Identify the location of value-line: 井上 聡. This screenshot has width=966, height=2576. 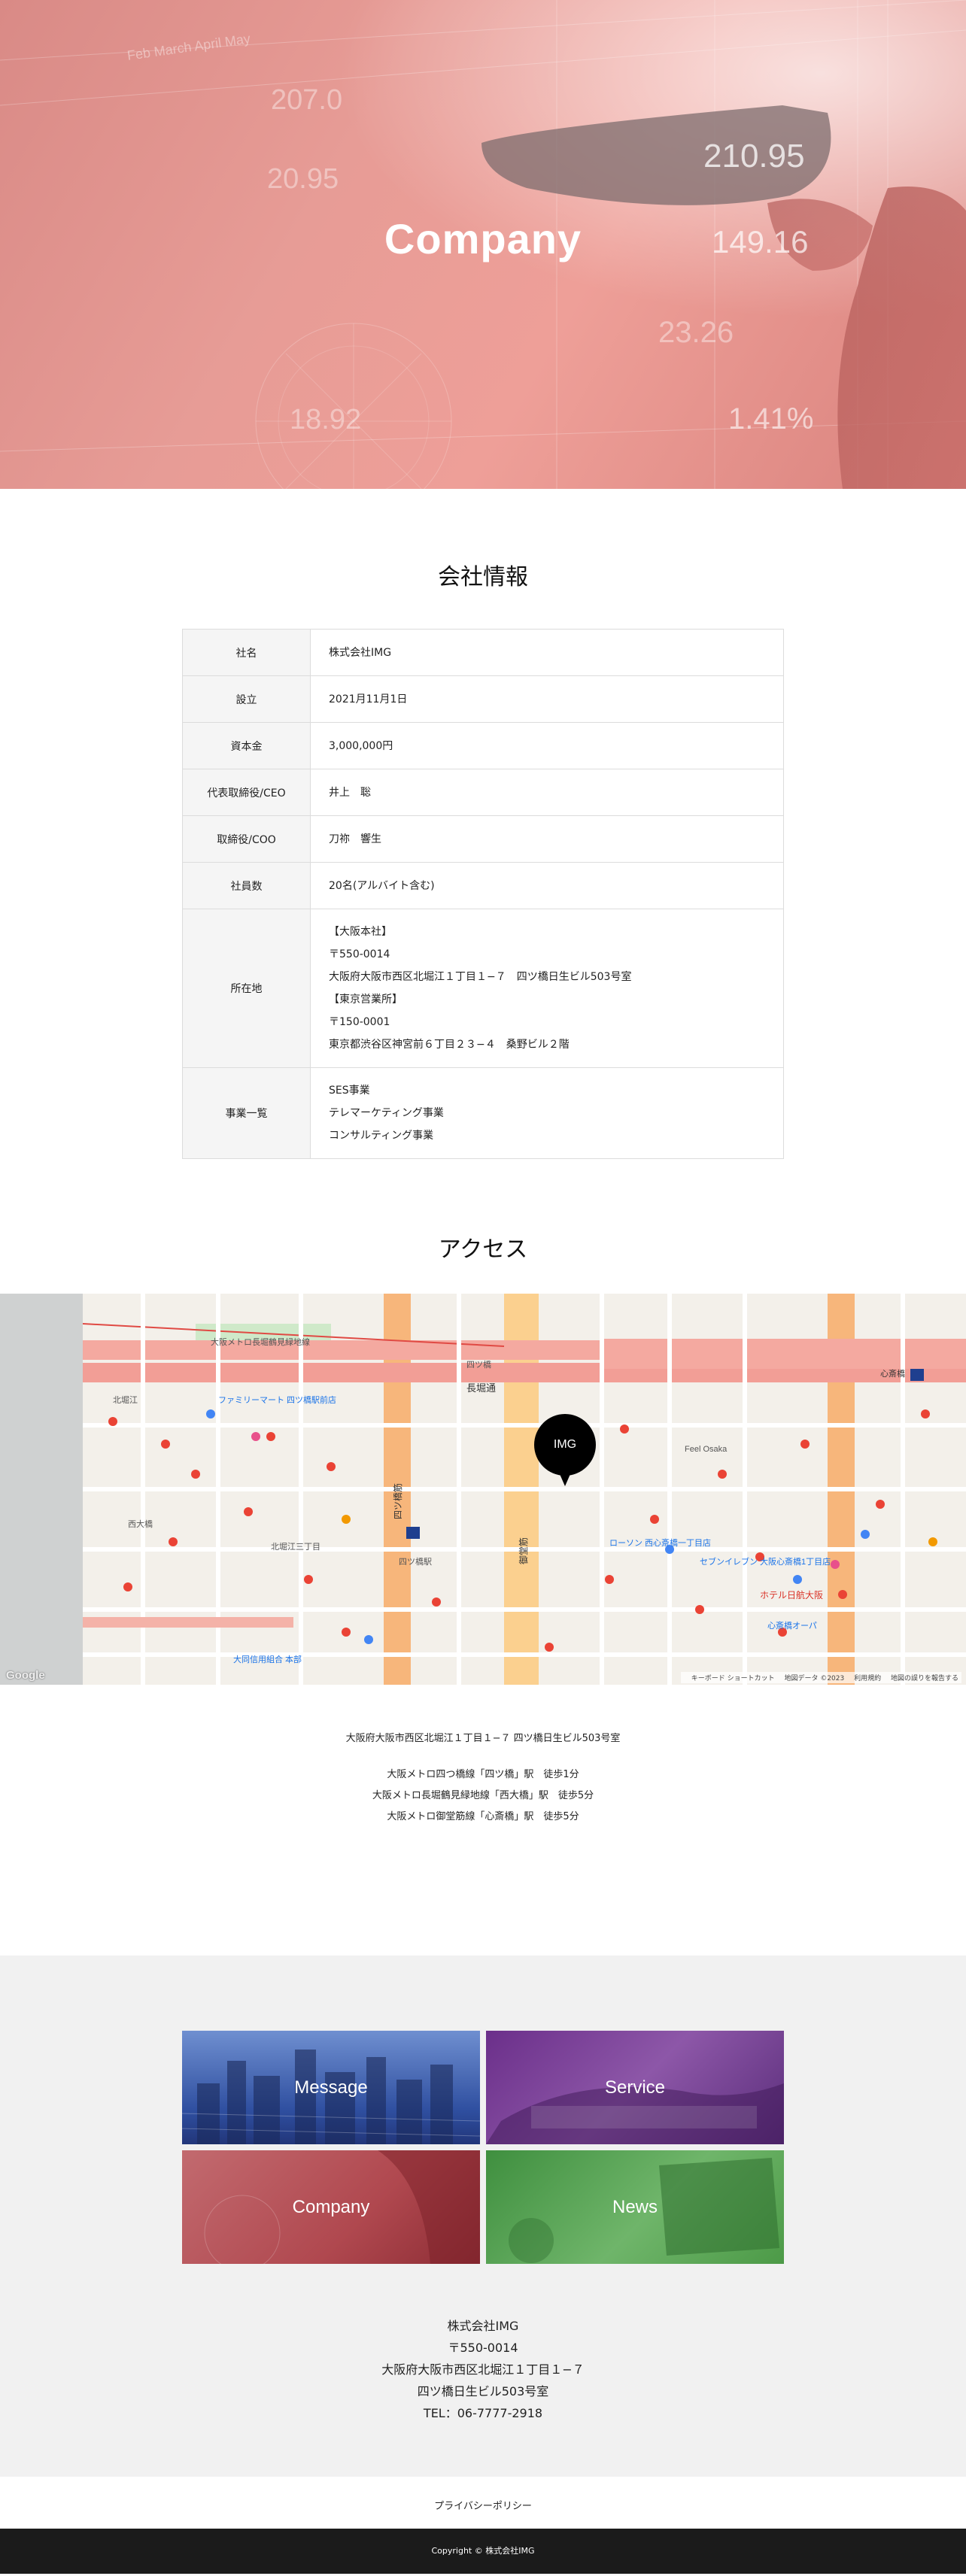
(350, 793).